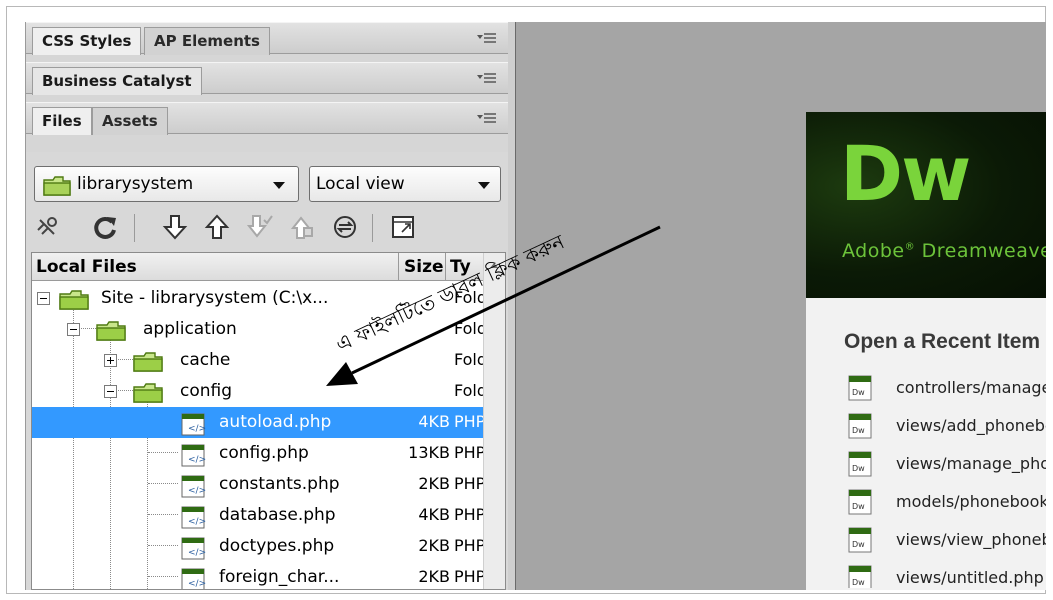  I want to click on tree-row-name: autoload.php, so click(275, 422).